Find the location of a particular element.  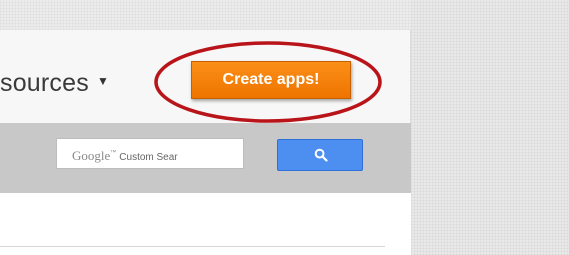

caret-down-icon: ▼ is located at coordinates (103, 81).